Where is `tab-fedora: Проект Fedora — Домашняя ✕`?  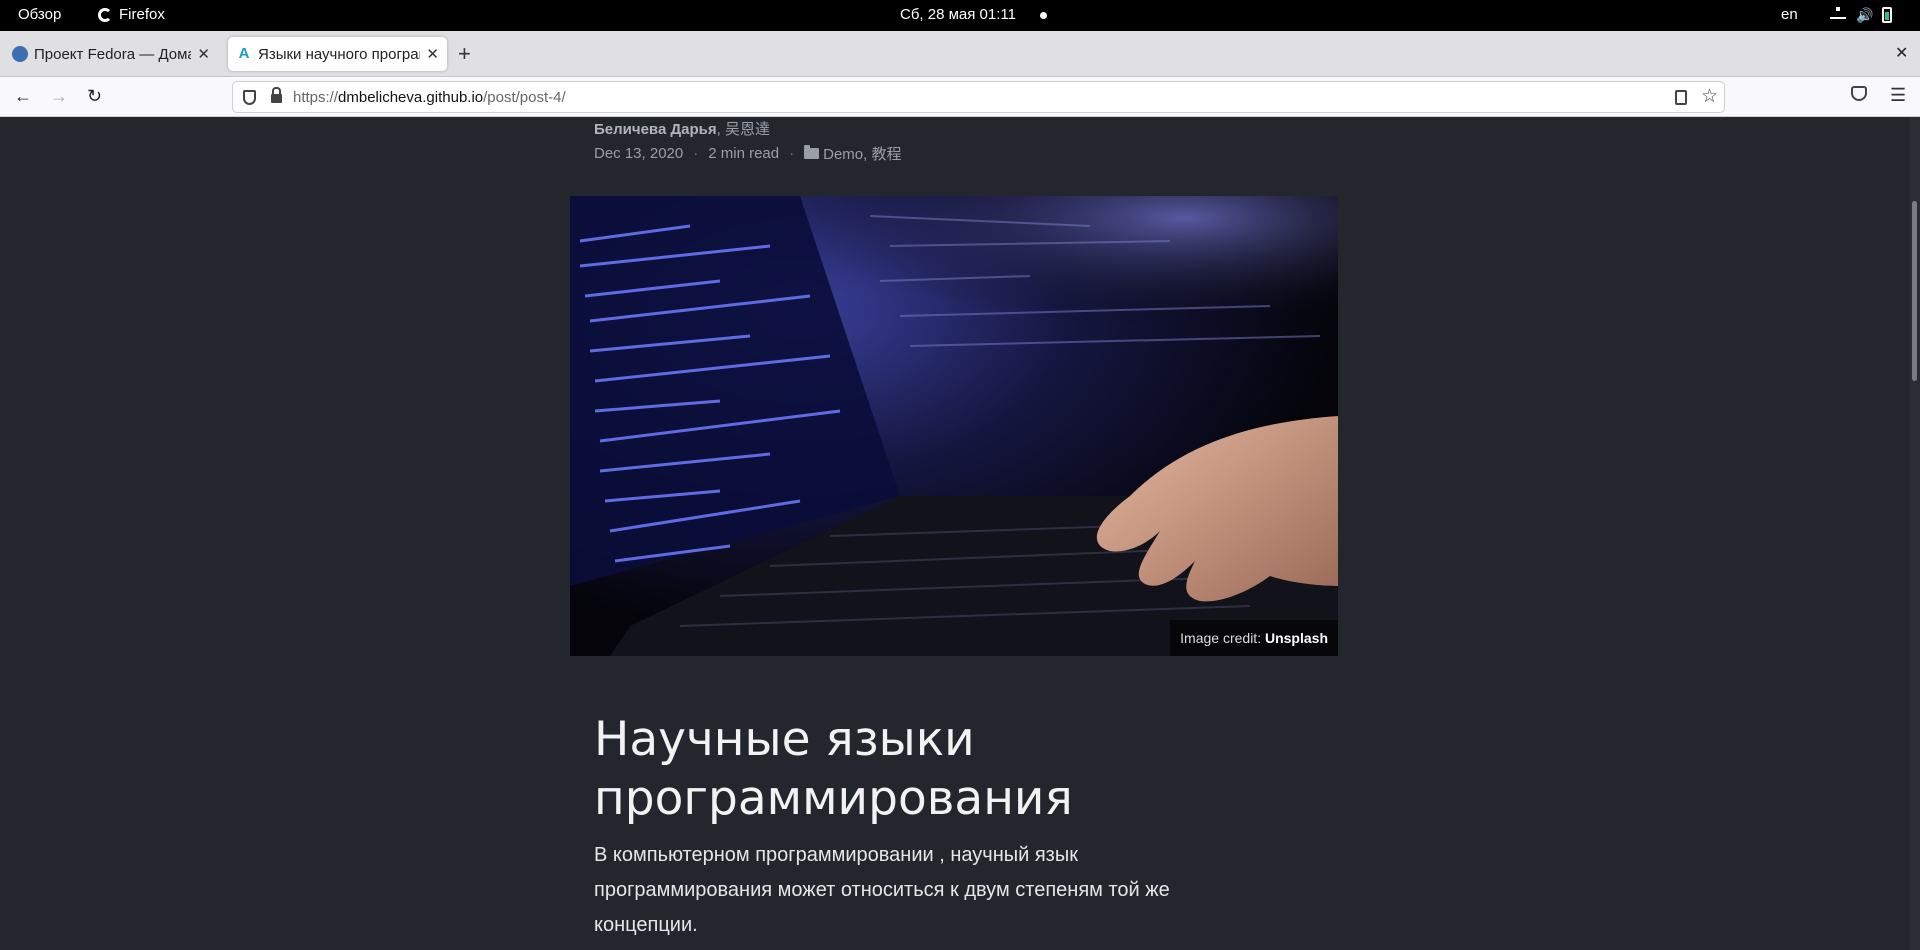
tab-fedora: Проект Fedora — Домашняя ✕ is located at coordinates (111, 54).